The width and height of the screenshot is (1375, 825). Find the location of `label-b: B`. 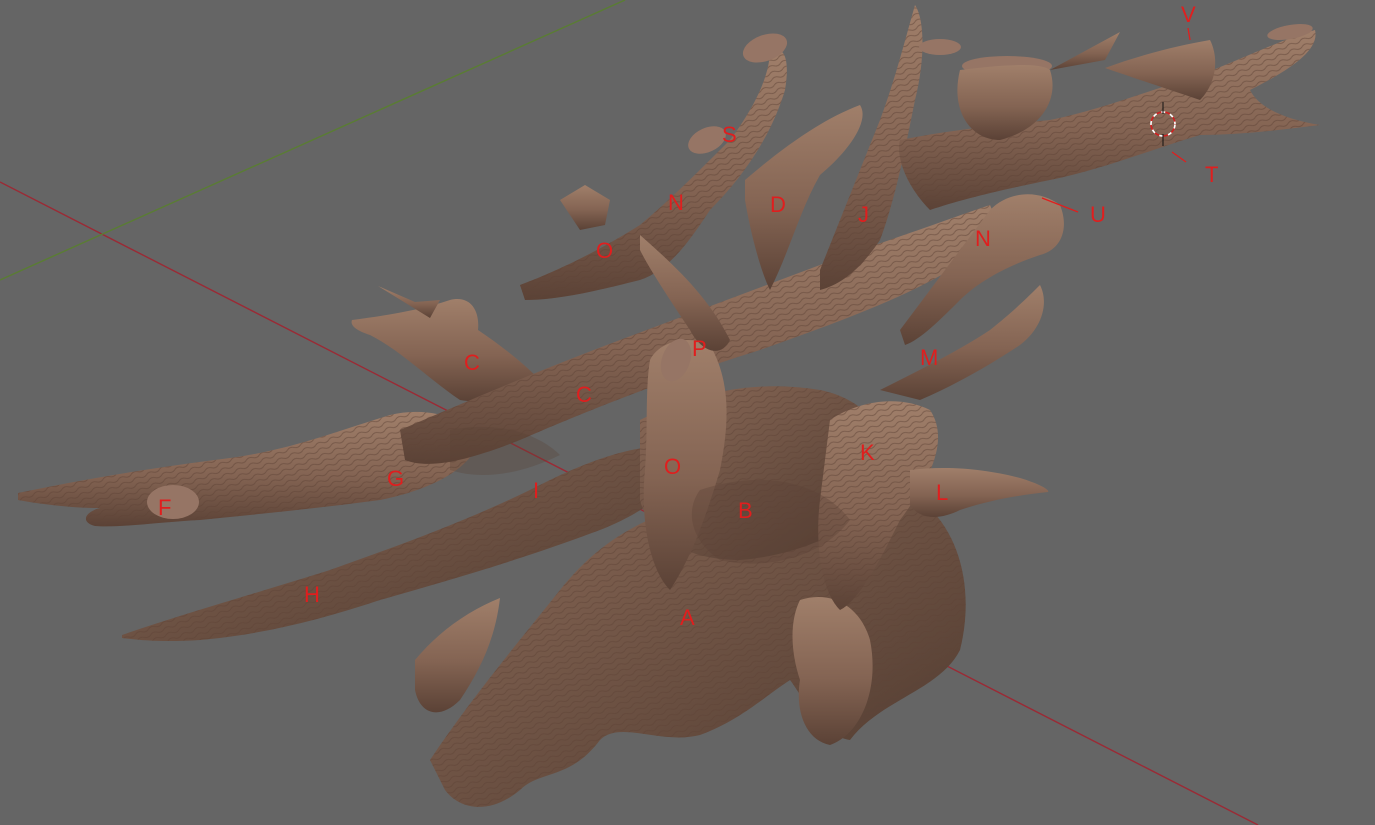

label-b: B is located at coordinates (745, 510).